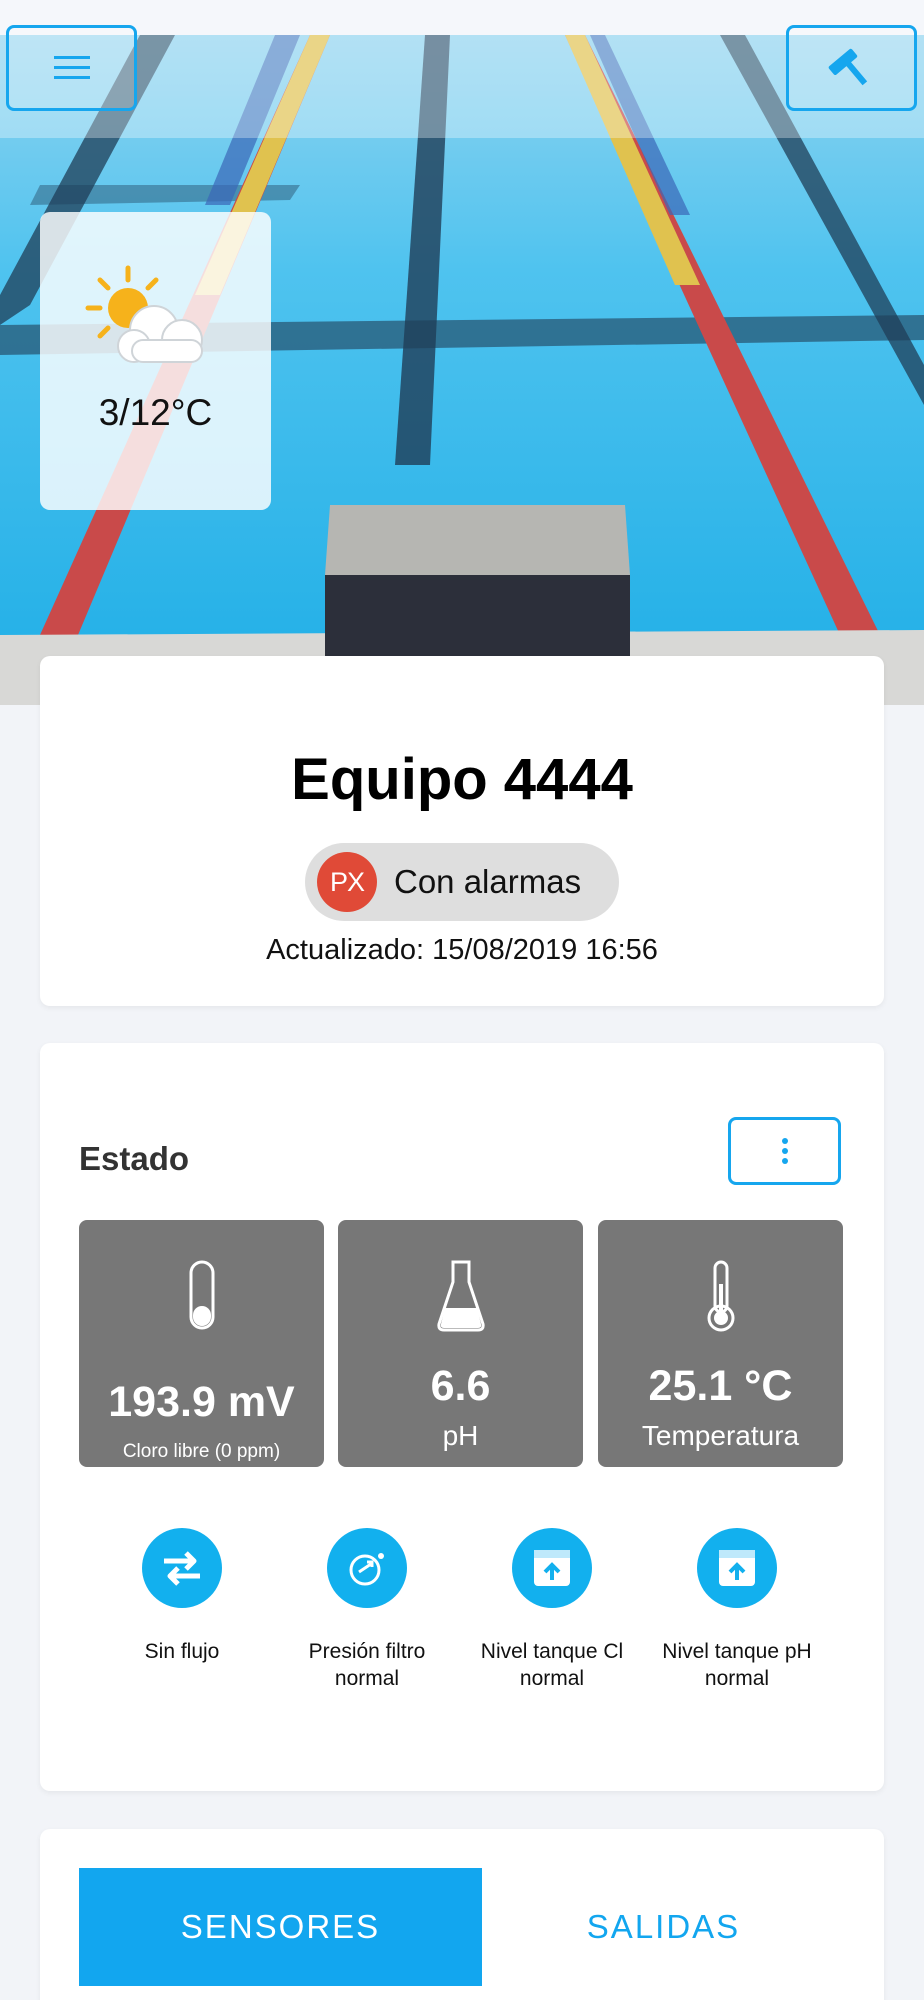 This screenshot has width=924, height=2000. I want to click on estado-title: Estado, so click(134, 1158).